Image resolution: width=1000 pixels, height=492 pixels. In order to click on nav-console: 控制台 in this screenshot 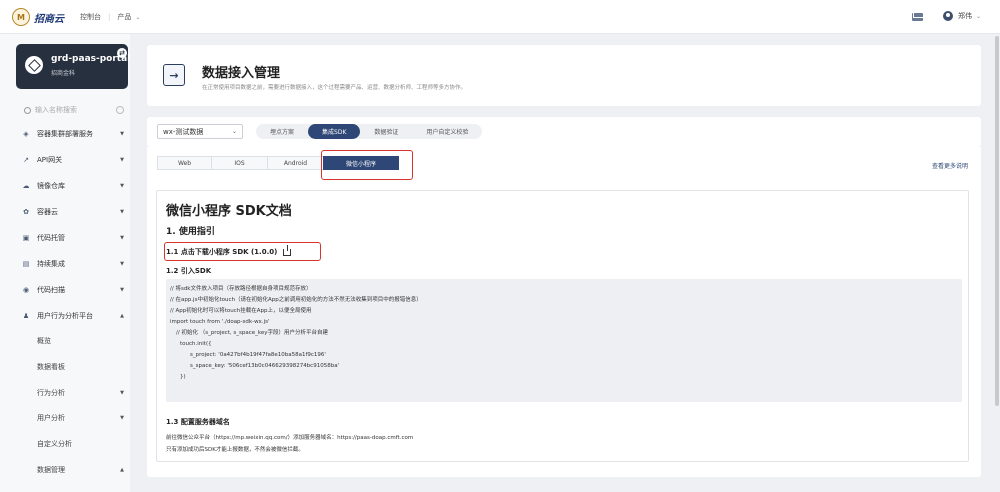, I will do `click(90, 17)`.